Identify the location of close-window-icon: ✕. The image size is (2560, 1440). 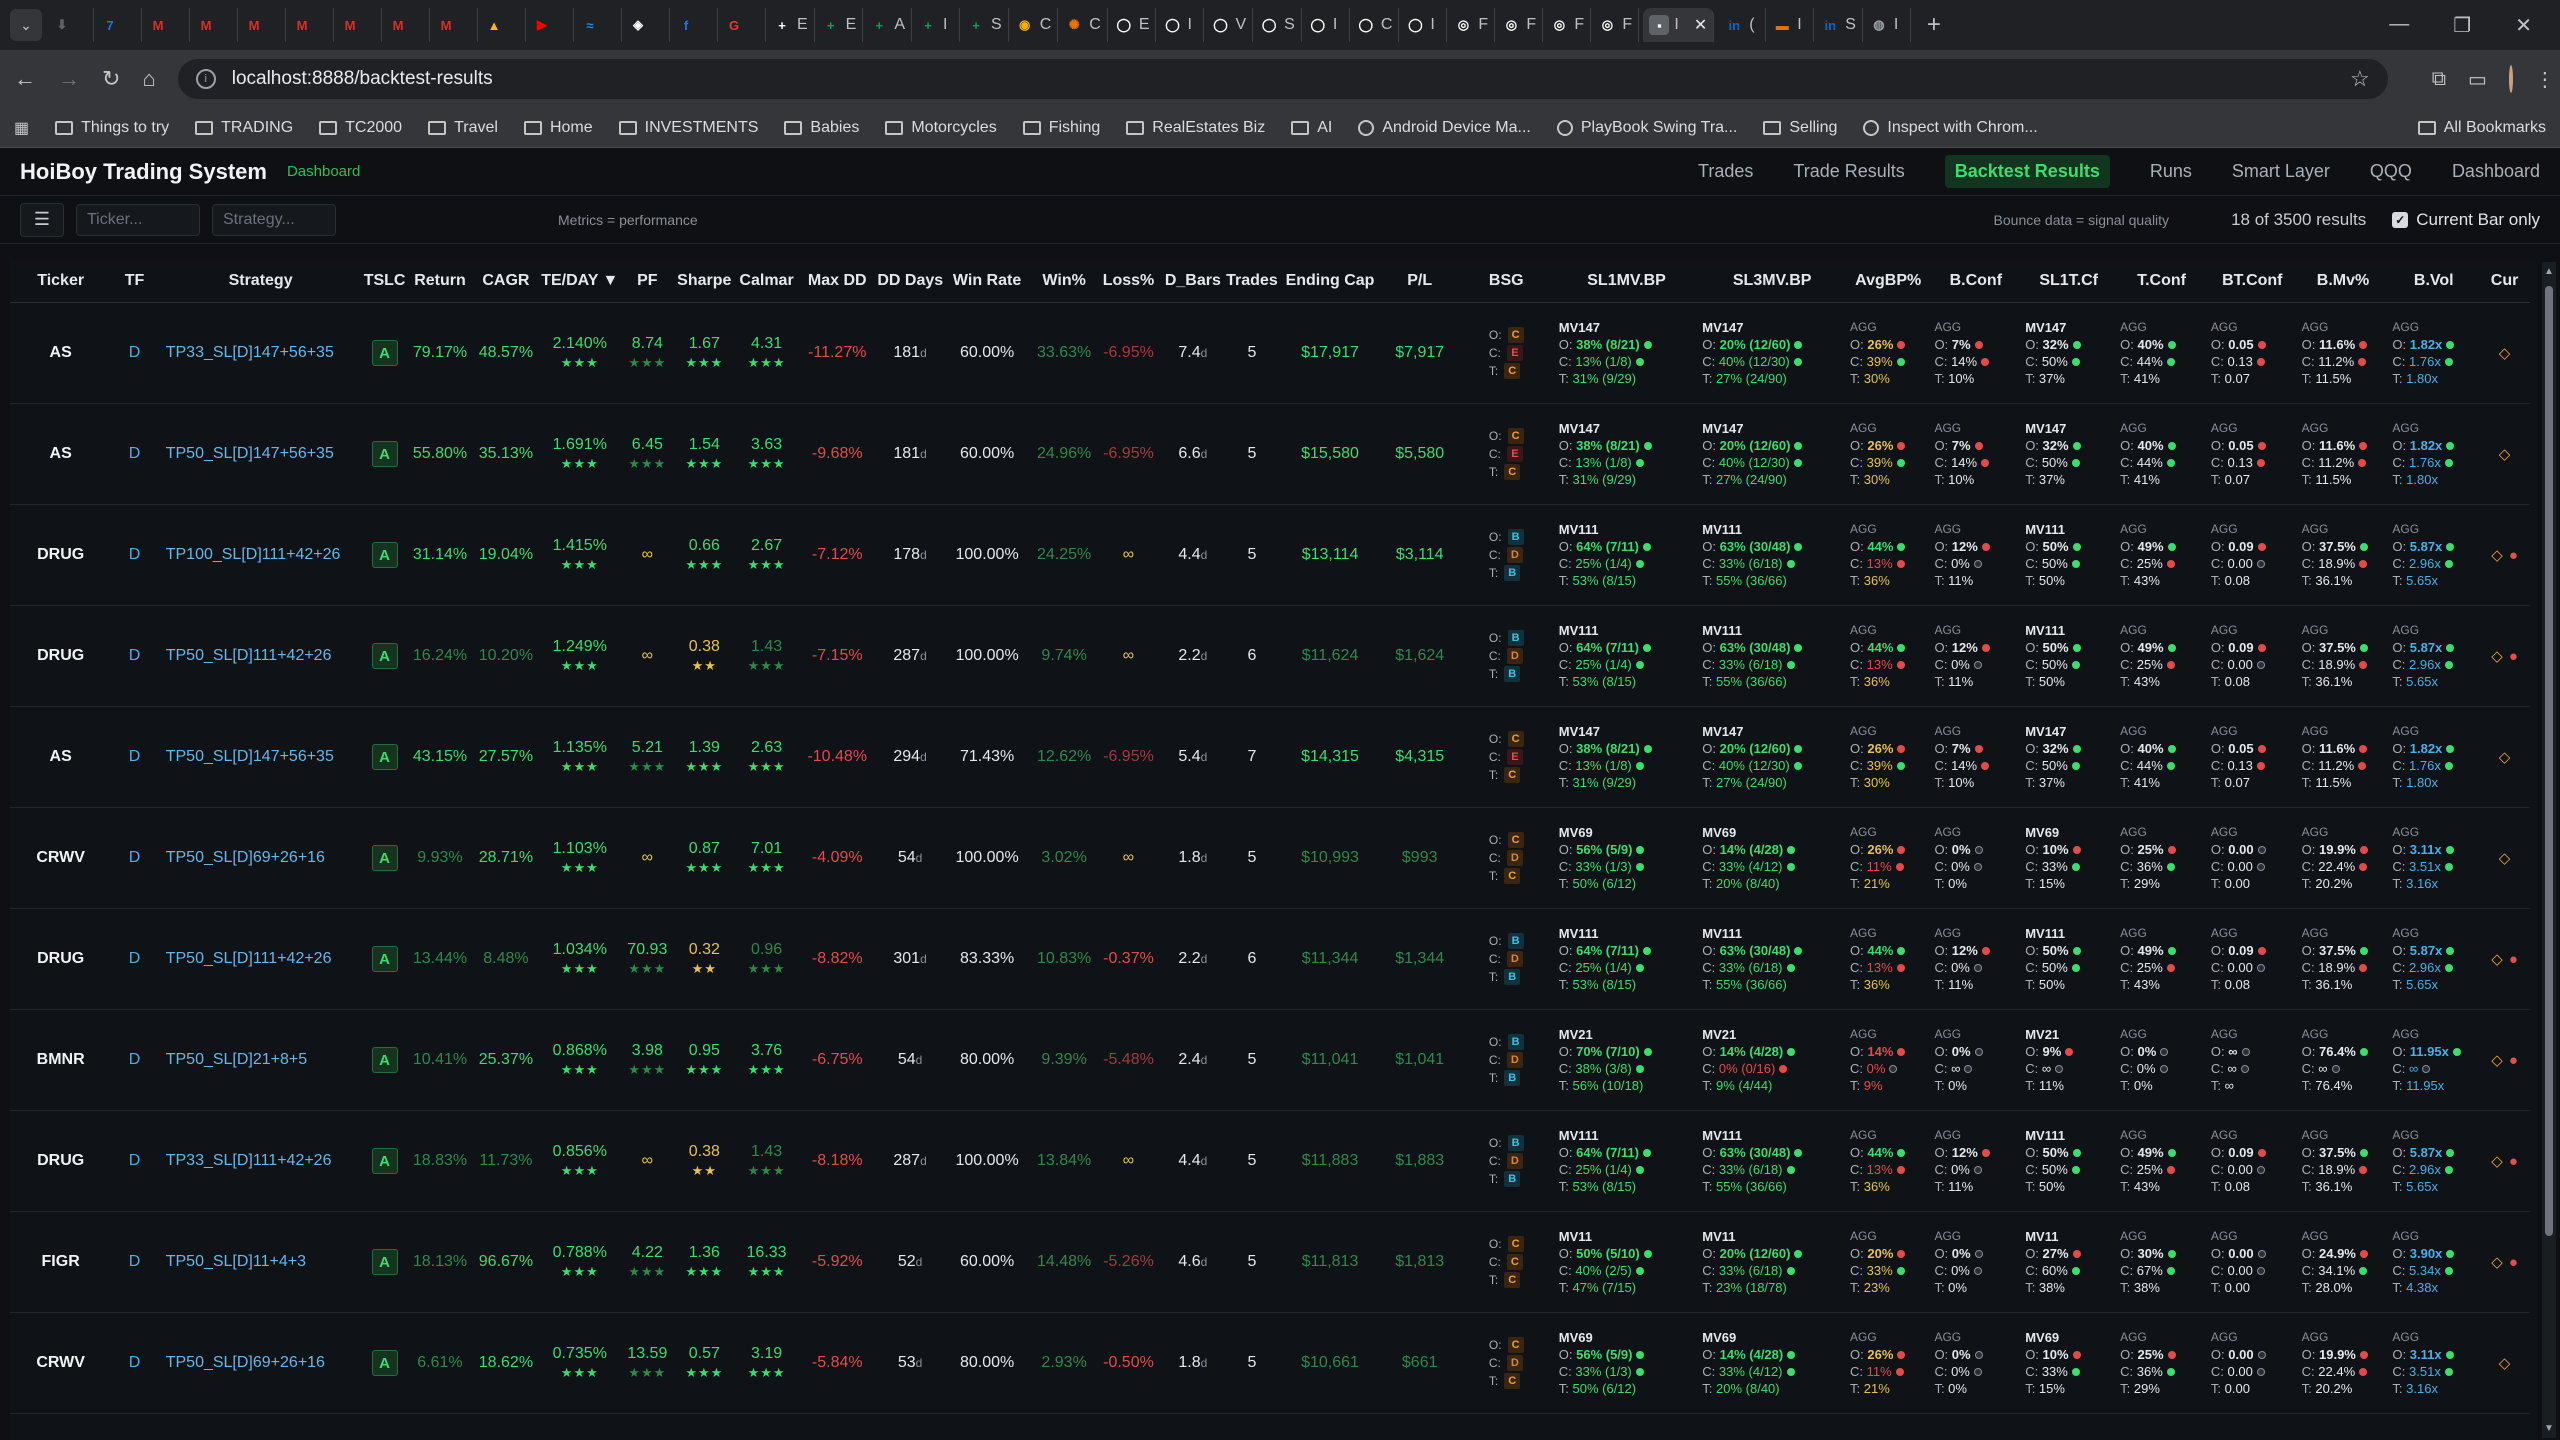
(2523, 25).